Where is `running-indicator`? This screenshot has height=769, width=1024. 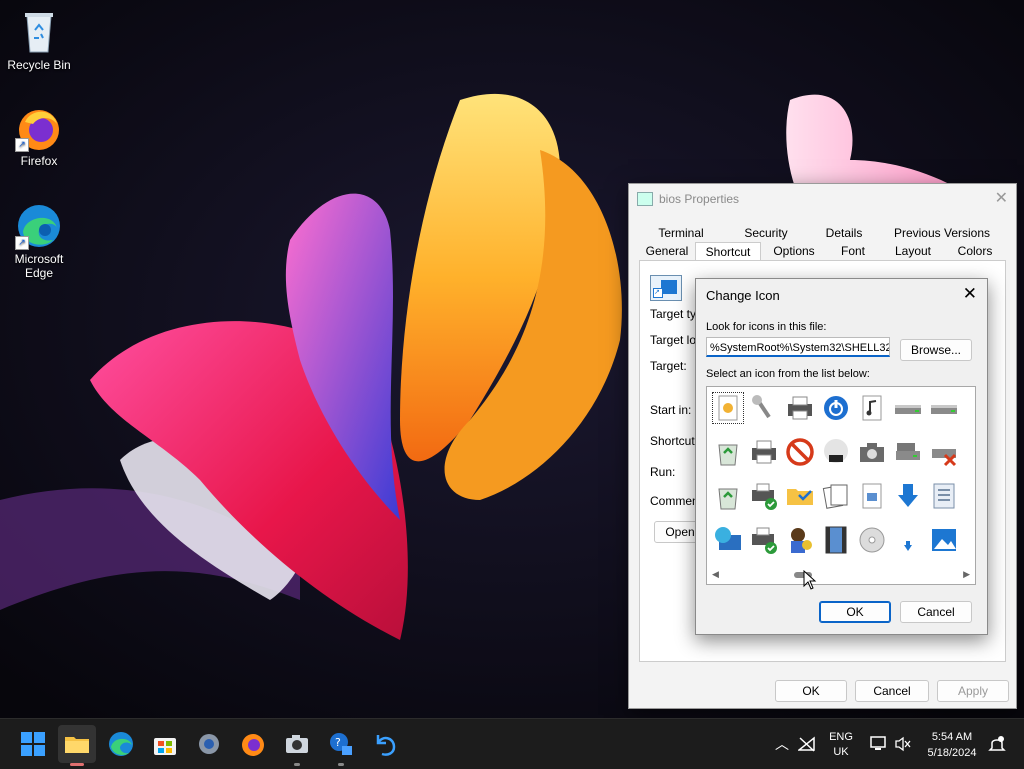 running-indicator is located at coordinates (341, 764).